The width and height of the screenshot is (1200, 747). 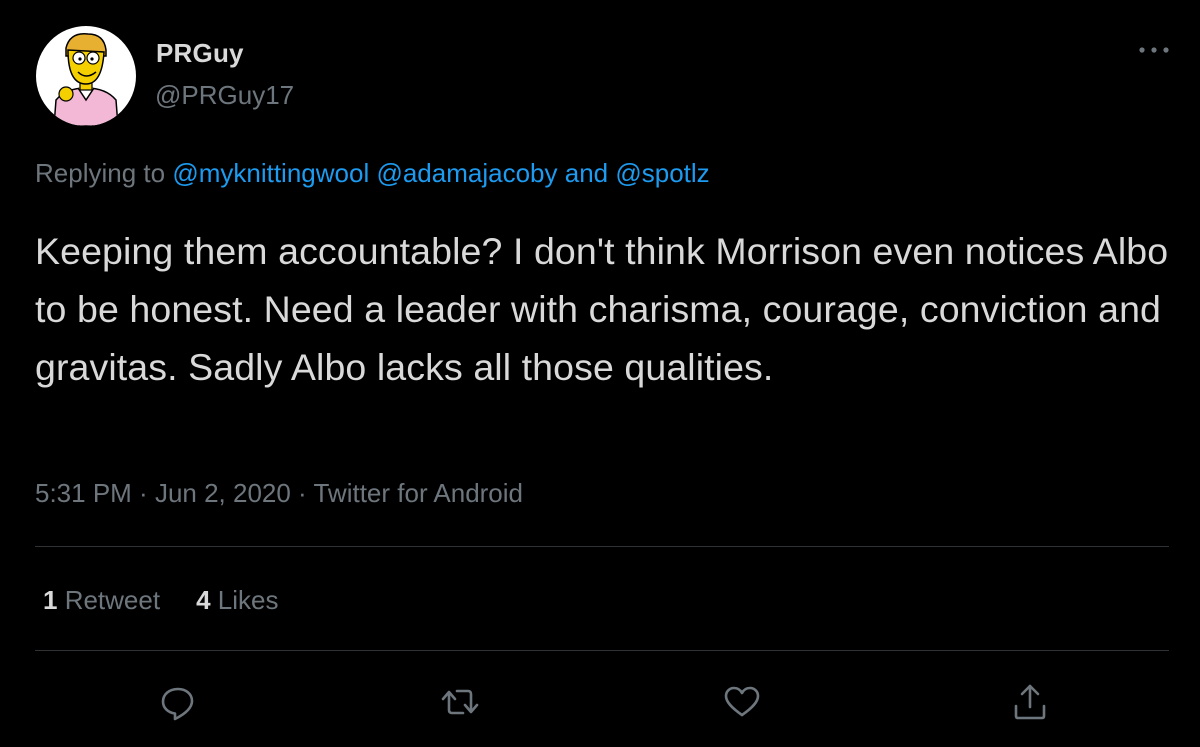 I want to click on retweet-stat: 1 Retweet, so click(x=101, y=600).